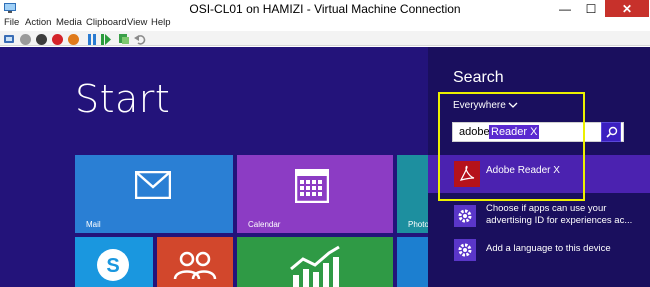 The width and height of the screenshot is (650, 287). What do you see at coordinates (478, 77) in the screenshot?
I see `search-pane-title: Search` at bounding box center [478, 77].